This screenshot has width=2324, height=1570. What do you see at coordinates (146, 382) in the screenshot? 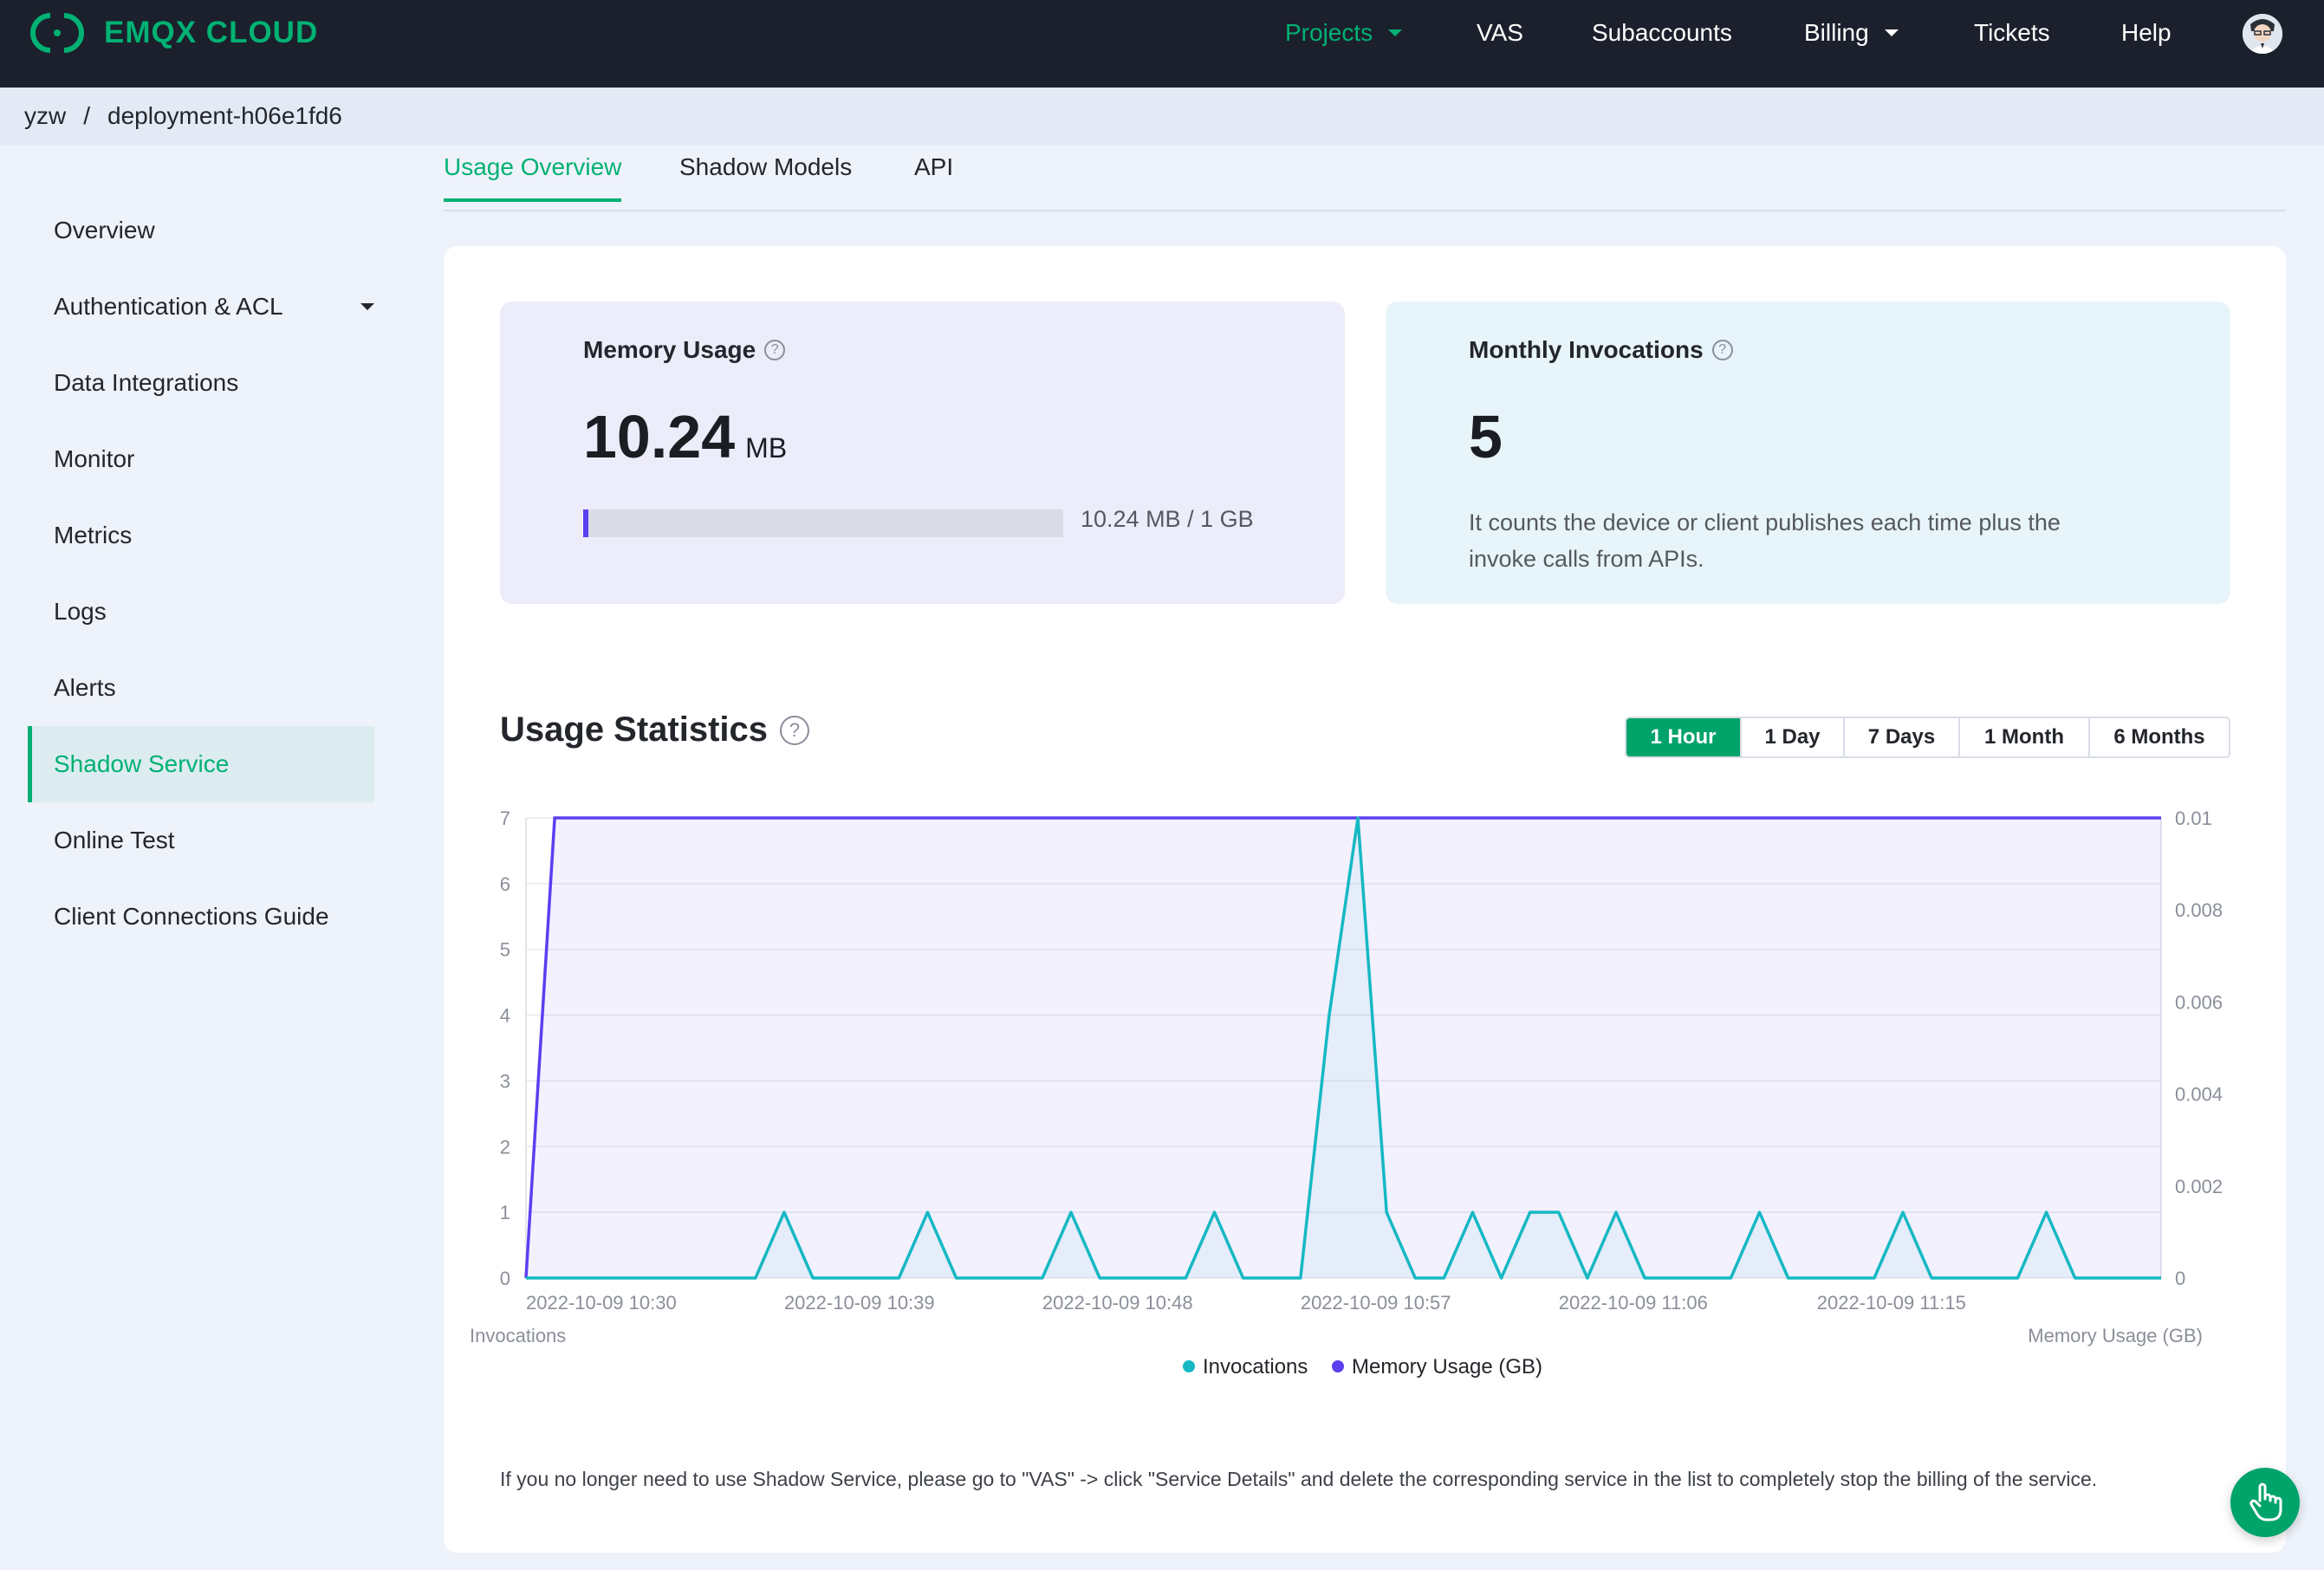
I see `sidebar-item-label: Data Integrations` at bounding box center [146, 382].